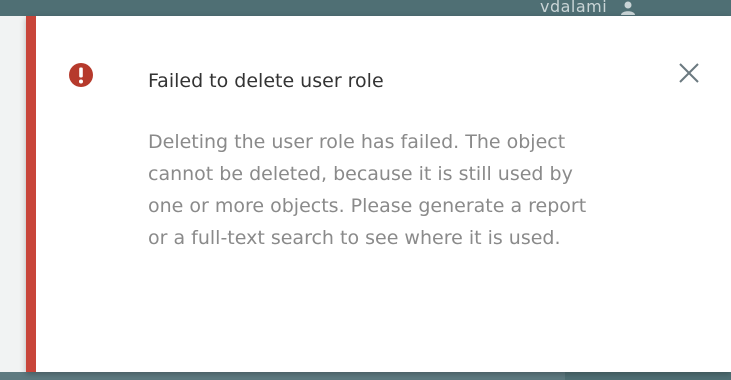  I want to click on user-icon, so click(628, 7).